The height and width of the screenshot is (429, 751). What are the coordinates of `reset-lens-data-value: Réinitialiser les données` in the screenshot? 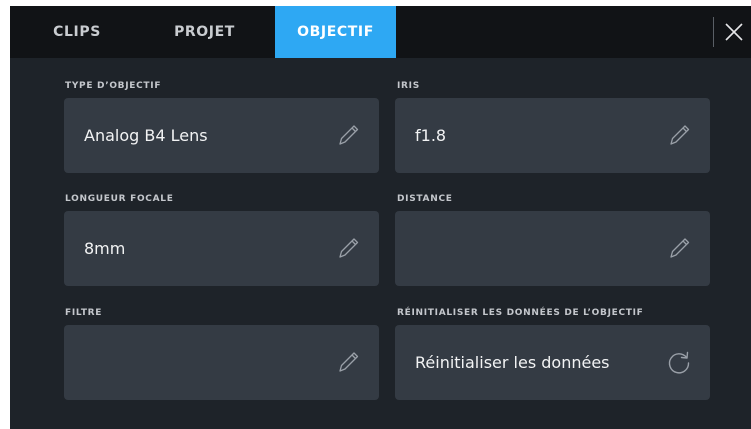 It's located at (512, 362).